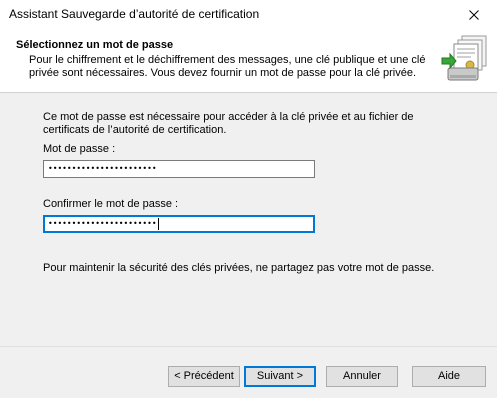 The height and width of the screenshot is (398, 497). Describe the element at coordinates (179, 169) in the screenshot. I see `password-field: •••••••••••••••••••••••` at that location.